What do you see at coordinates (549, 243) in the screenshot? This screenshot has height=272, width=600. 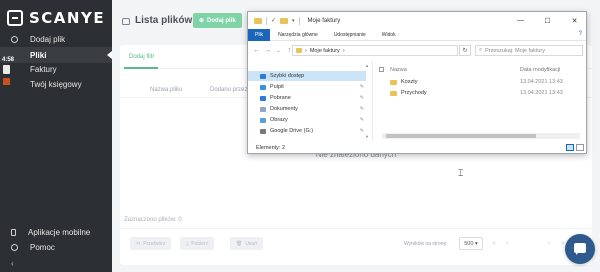 I see `pager-next: ›` at bounding box center [549, 243].